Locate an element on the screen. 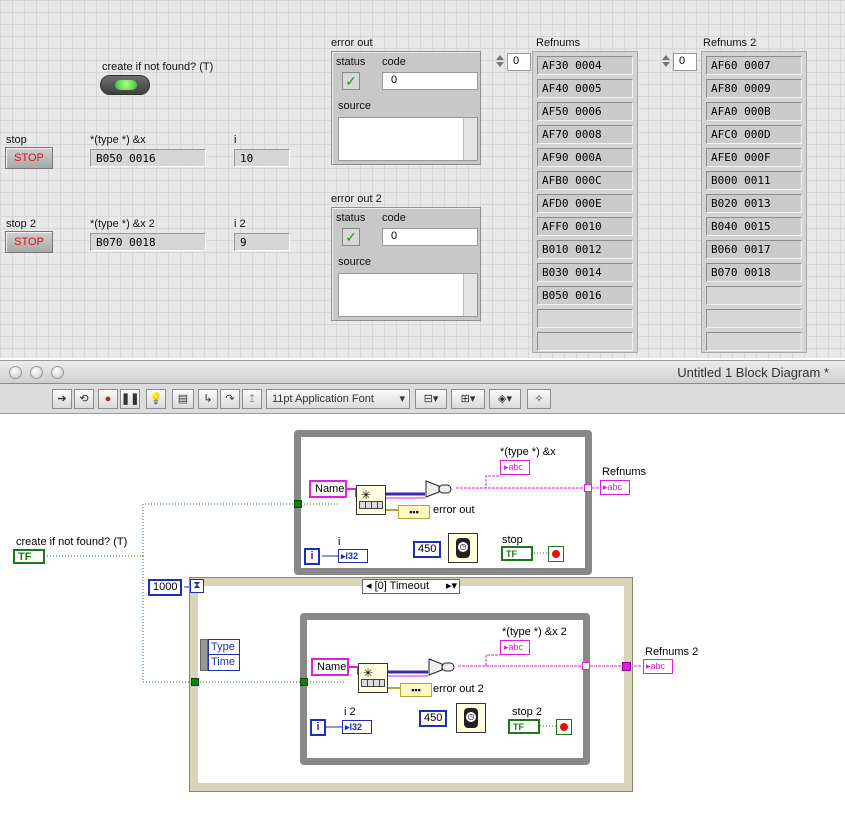  refnums2-element: B070 0018 is located at coordinates (754, 272).